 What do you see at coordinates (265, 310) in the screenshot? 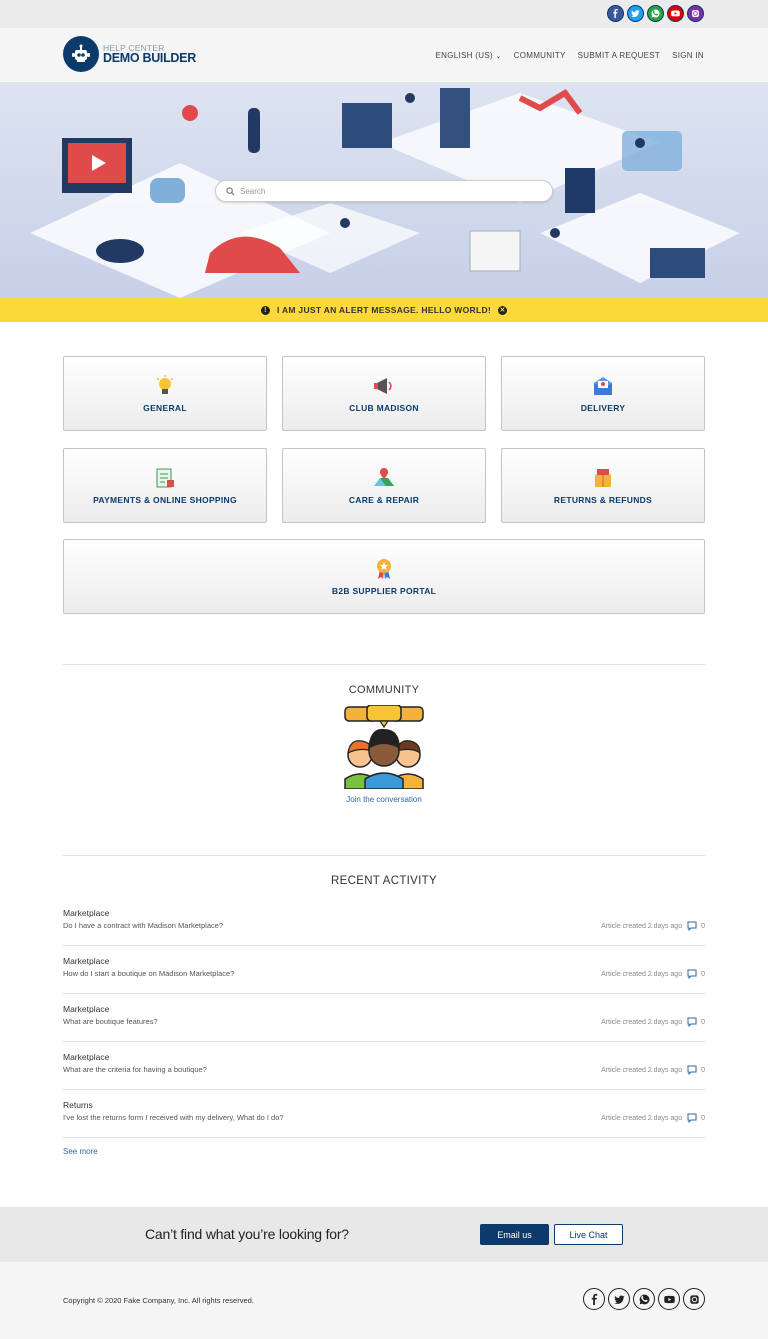
I see `exclamation-icon: !` at bounding box center [265, 310].